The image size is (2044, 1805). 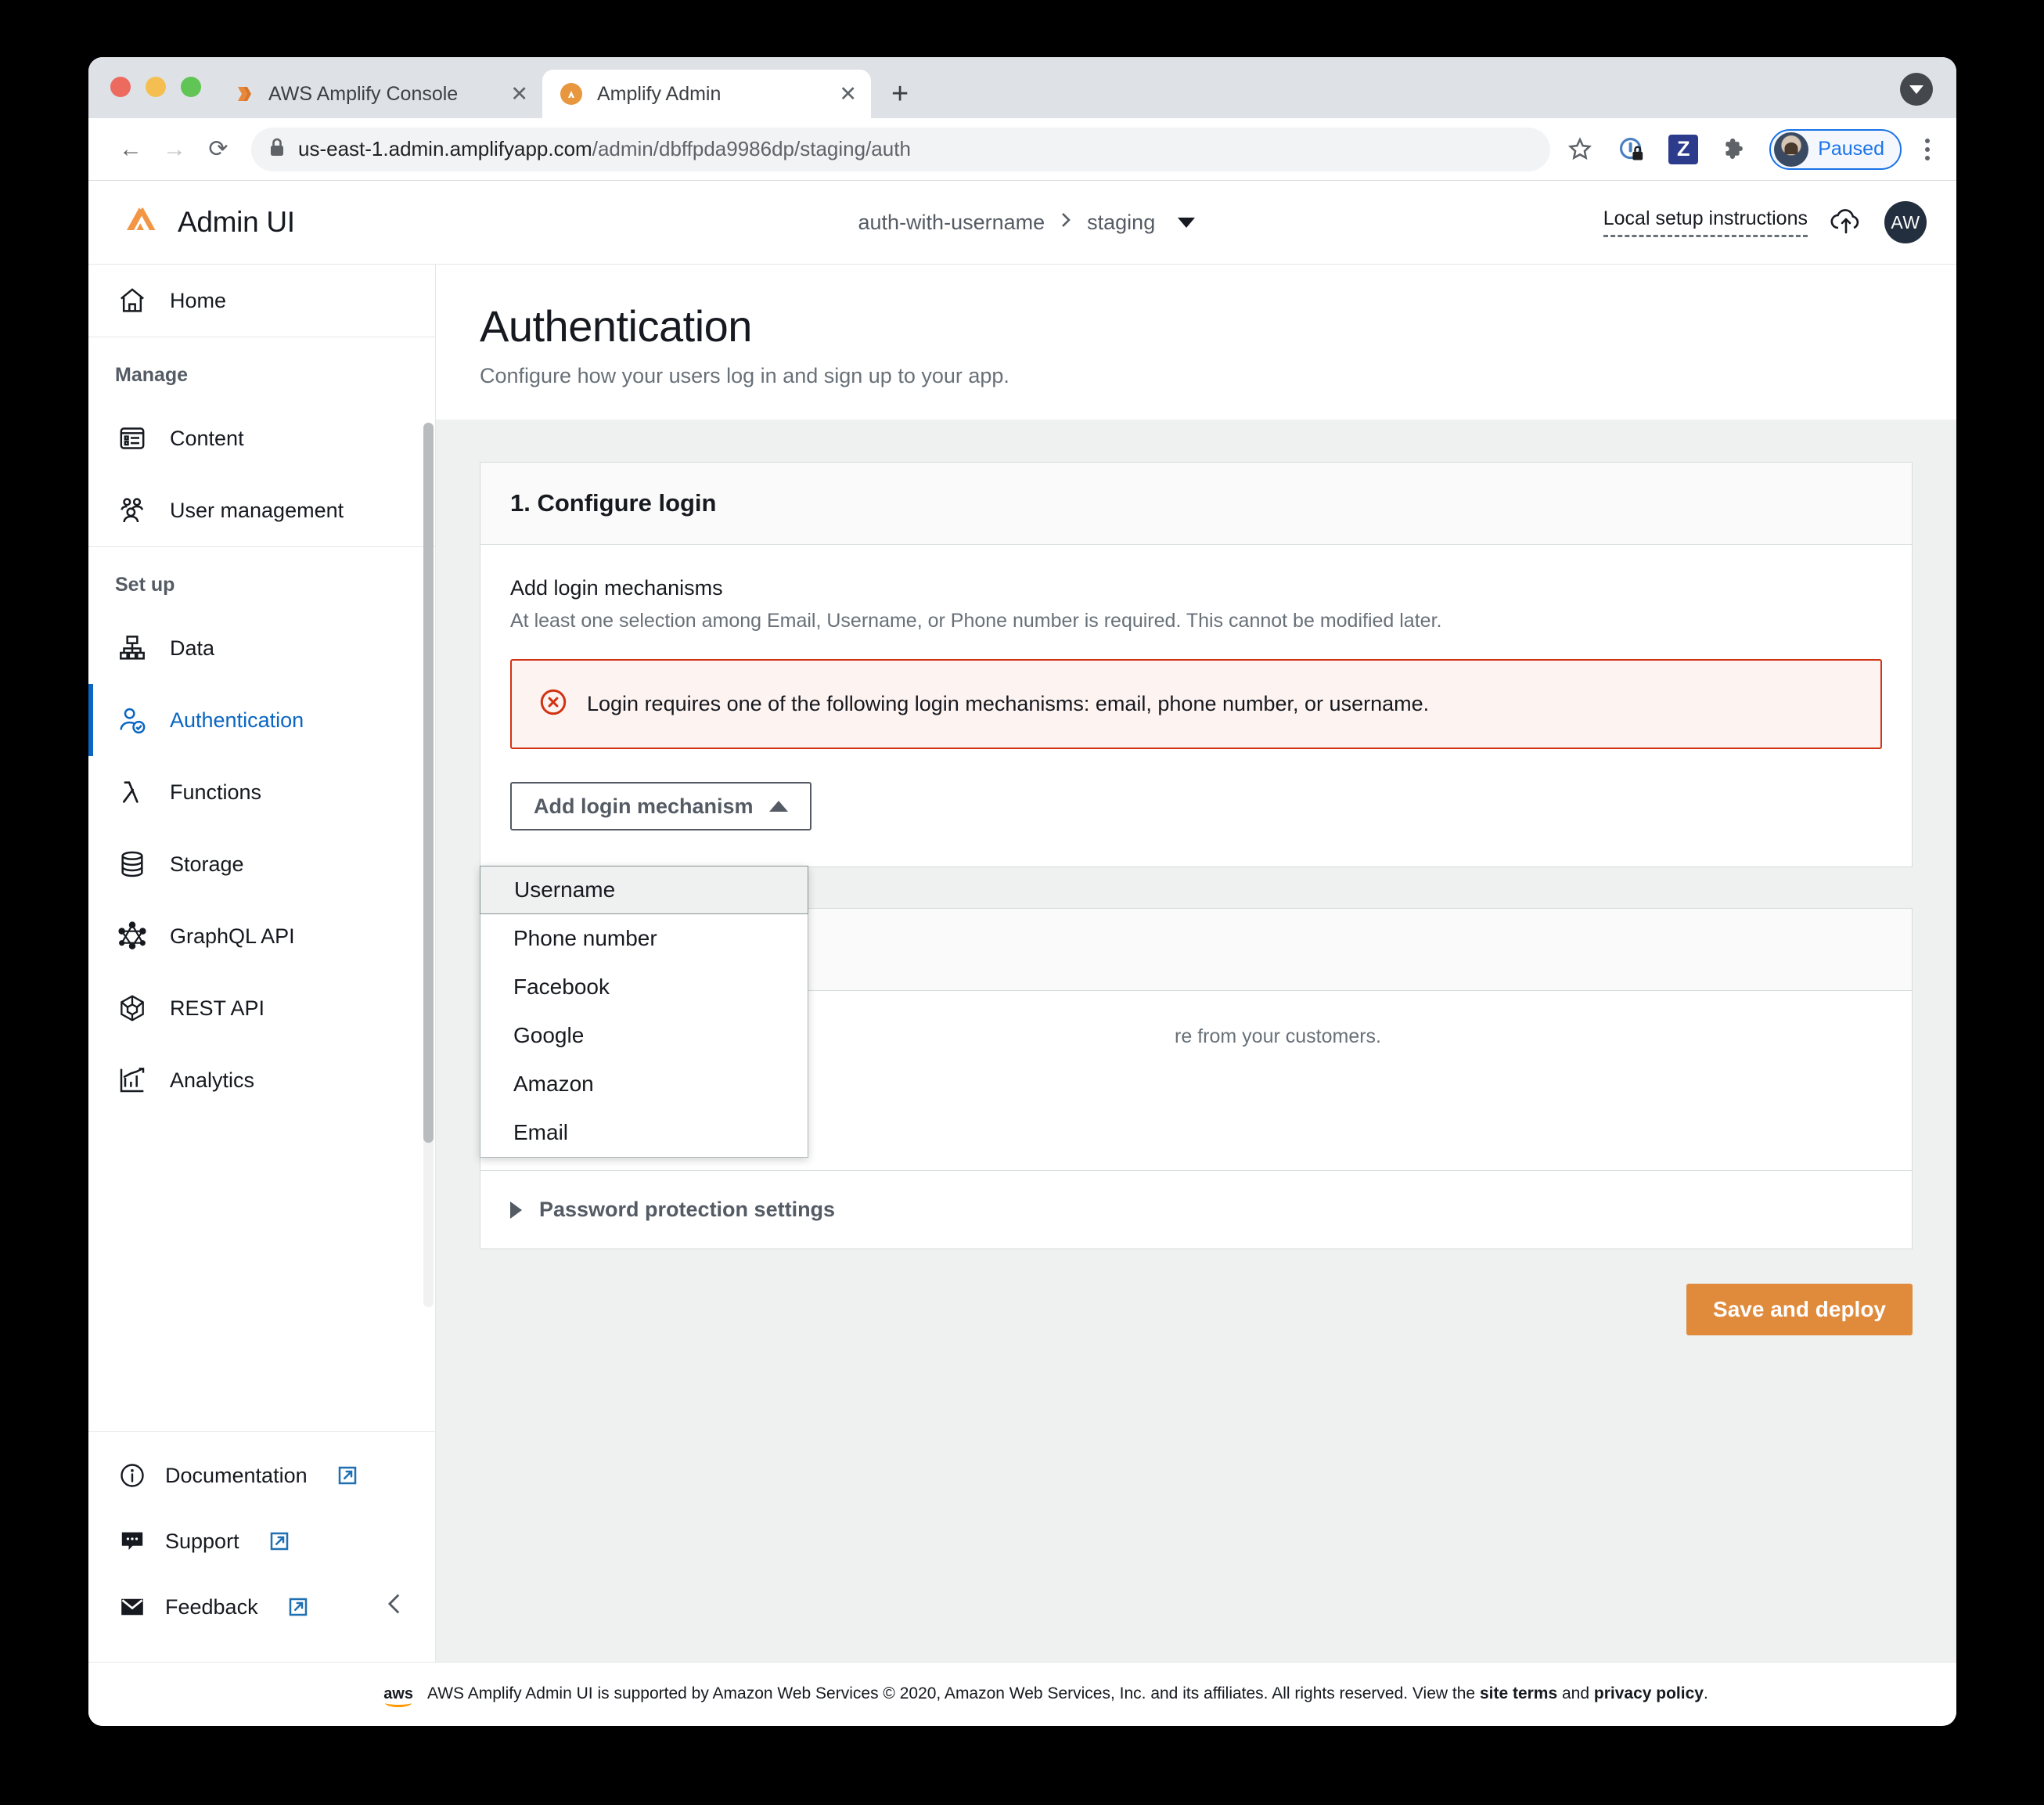 What do you see at coordinates (1851, 149) in the screenshot?
I see `profile-status-label: Paused` at bounding box center [1851, 149].